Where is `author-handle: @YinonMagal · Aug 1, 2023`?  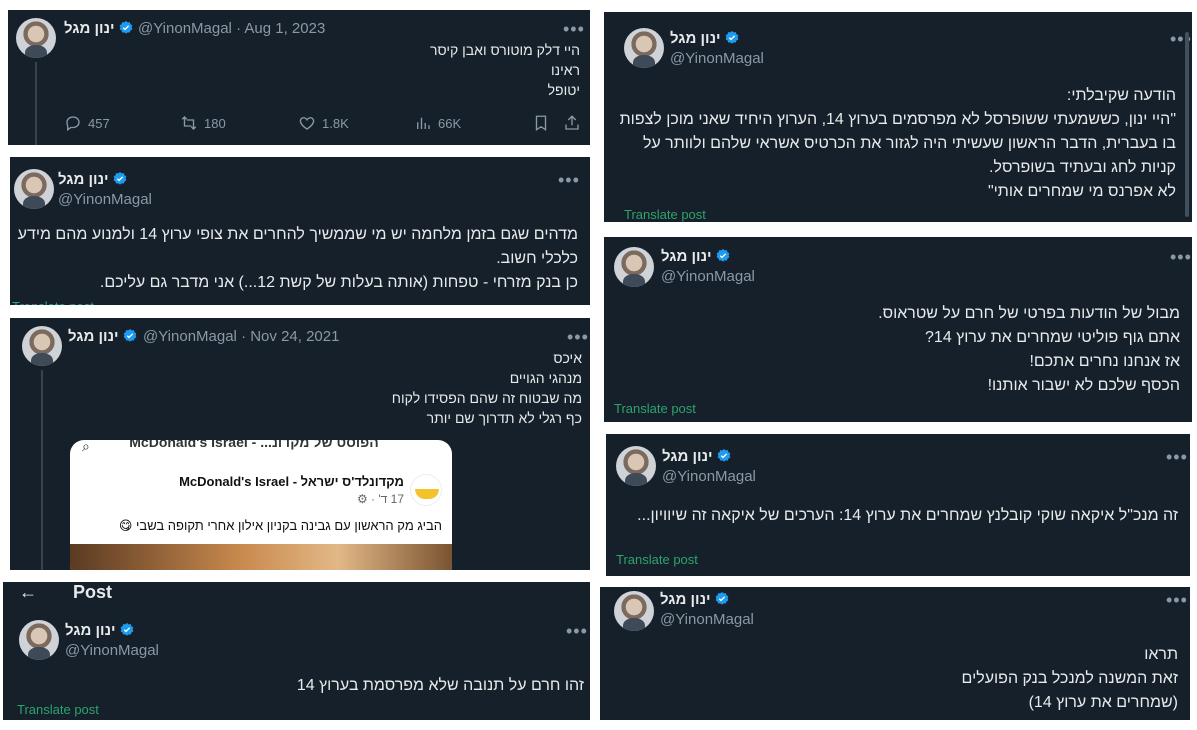
author-handle: @YinonMagal · Aug 1, 2023 is located at coordinates (231, 28).